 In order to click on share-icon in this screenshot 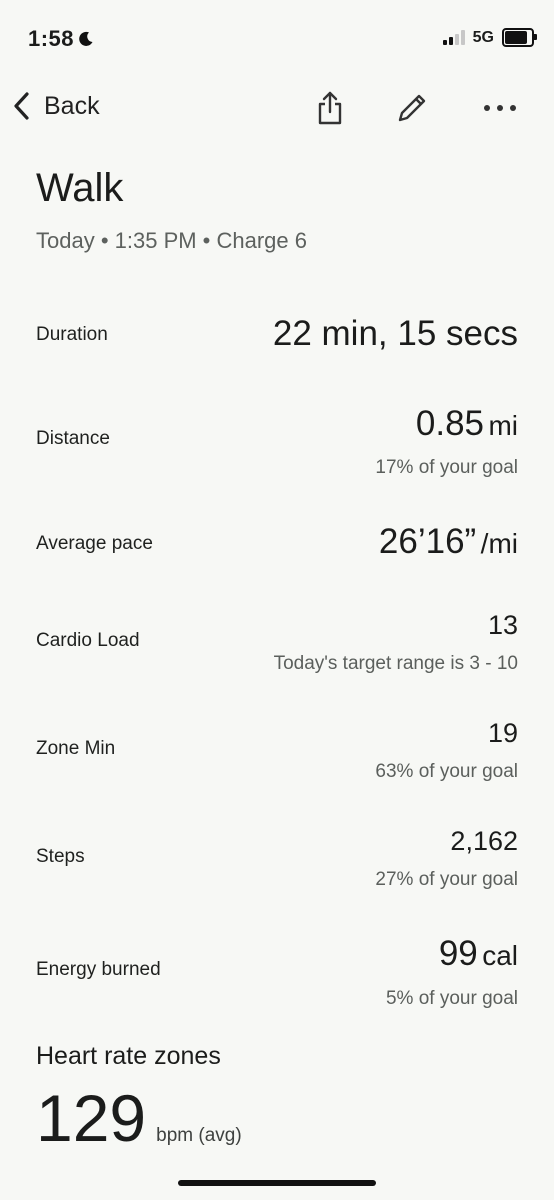, I will do `click(330, 108)`.